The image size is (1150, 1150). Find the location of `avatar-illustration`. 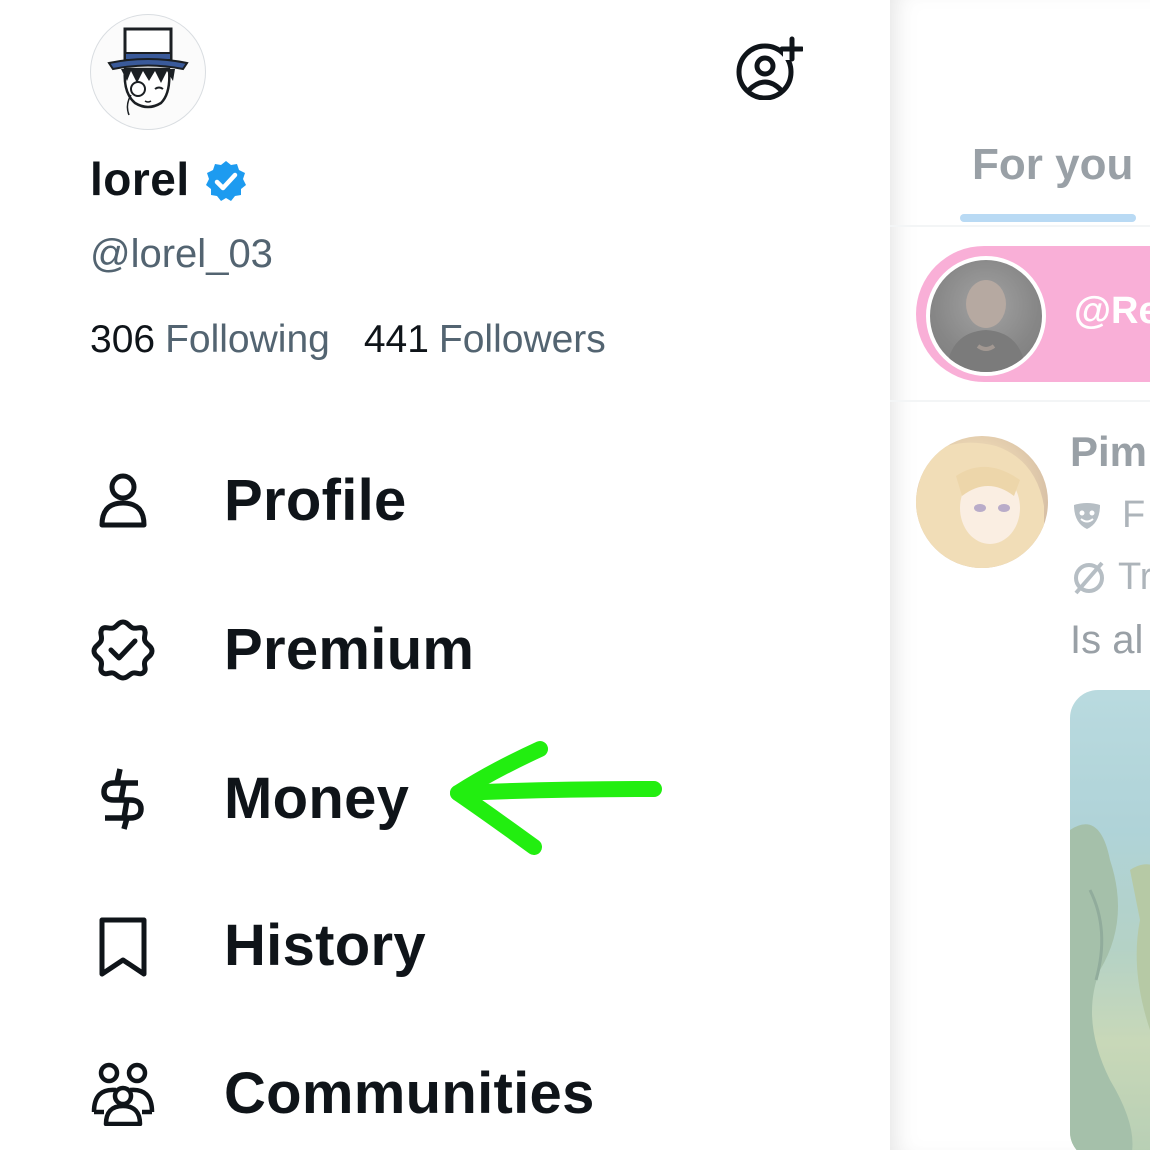

avatar-illustration is located at coordinates (148, 71).